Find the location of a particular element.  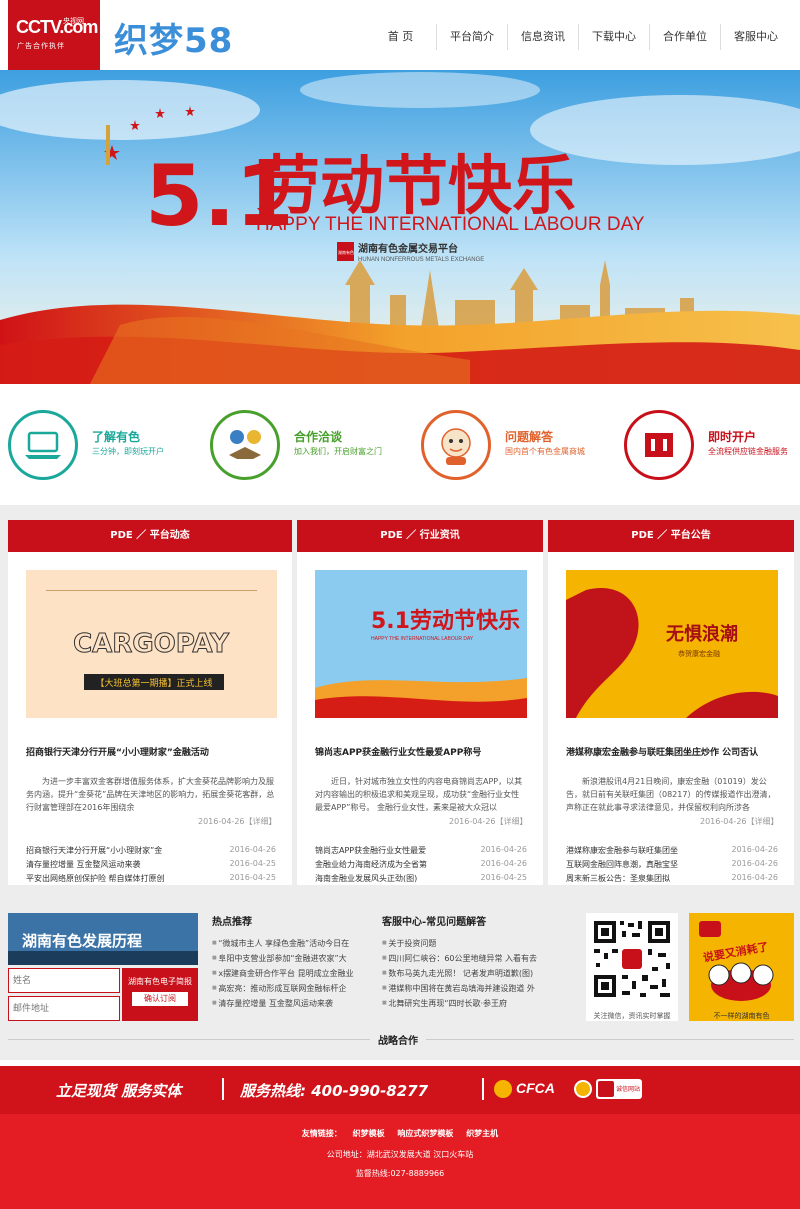

cctv-brand: CCTV.com is located at coordinates (57, 27).